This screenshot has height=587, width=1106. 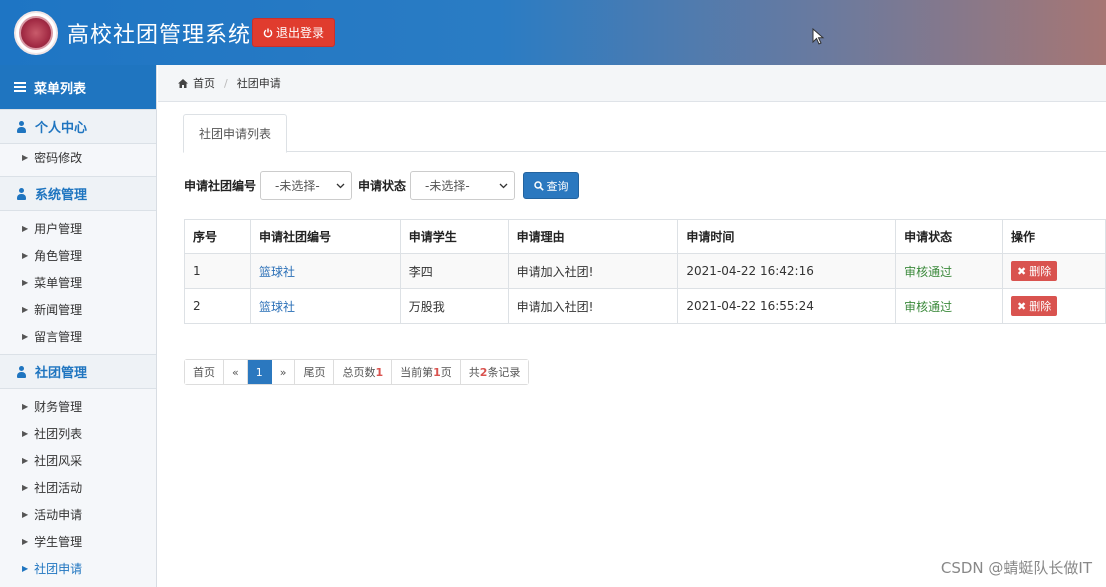 What do you see at coordinates (36, 33) in the screenshot?
I see `university-logo` at bounding box center [36, 33].